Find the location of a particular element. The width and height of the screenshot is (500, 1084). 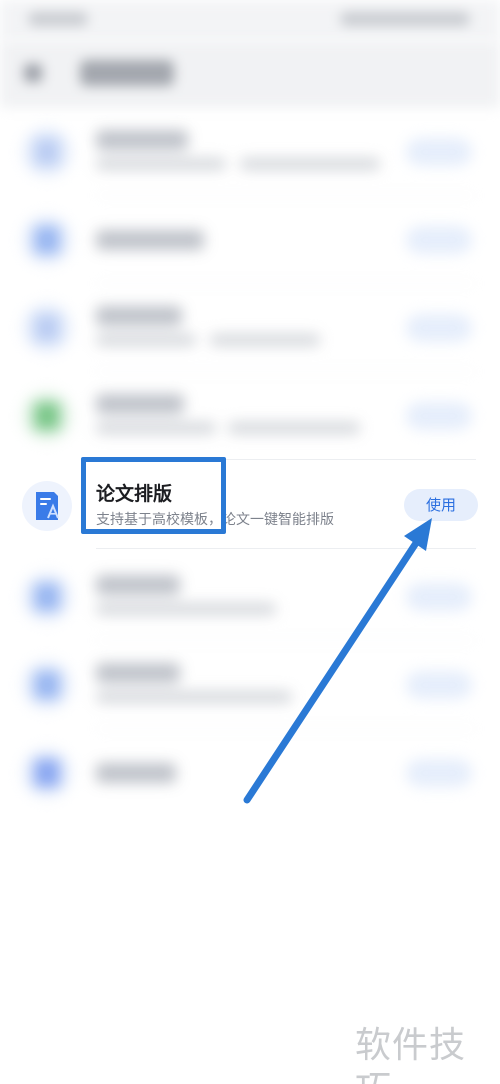

status-bar is located at coordinates (250, 20).